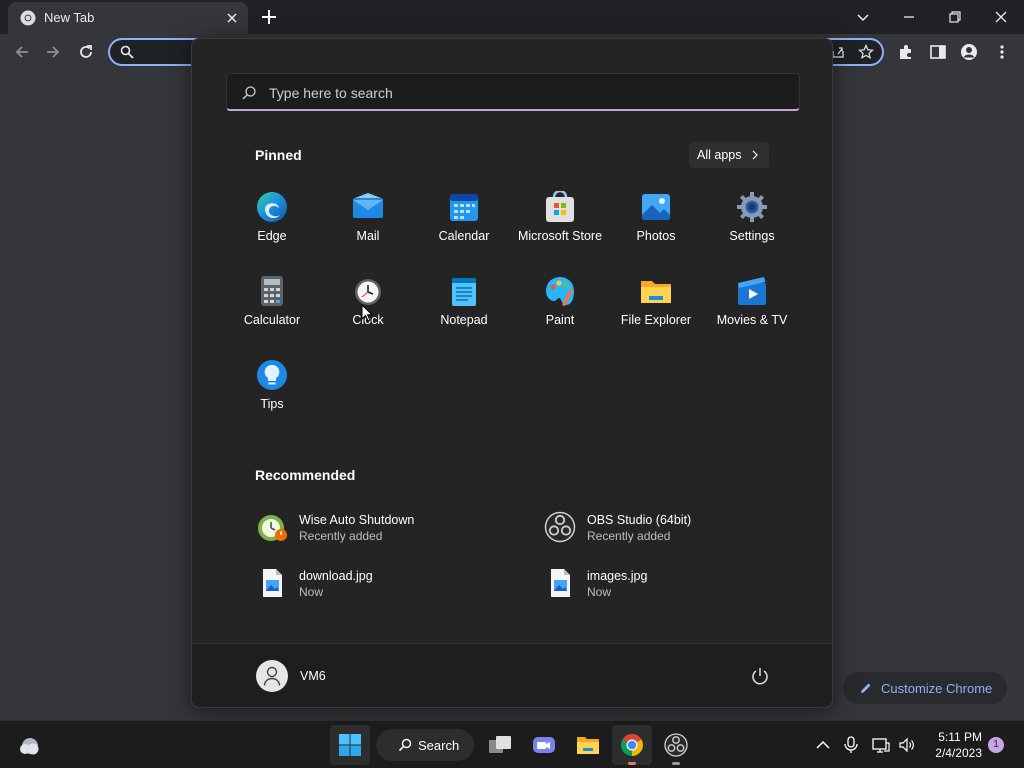 The image size is (1024, 768). Describe the element at coordinates (907, 745) in the screenshot. I see `volume-icon` at that location.